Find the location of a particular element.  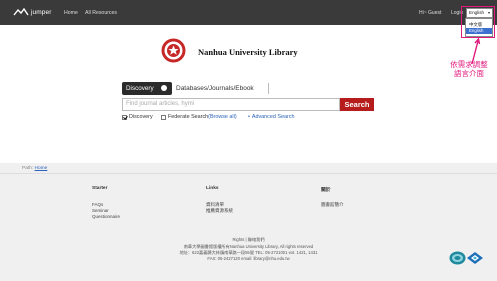

breadcrumb-label: Path: is located at coordinates (28, 168).